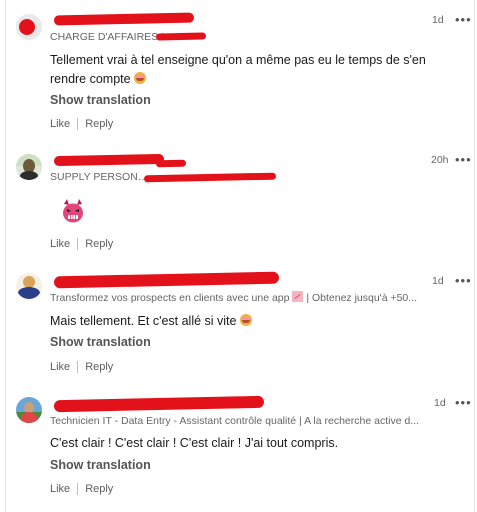 The width and height of the screenshot is (477, 512). What do you see at coordinates (298, 296) in the screenshot?
I see `no-entry-icon` at bounding box center [298, 296].